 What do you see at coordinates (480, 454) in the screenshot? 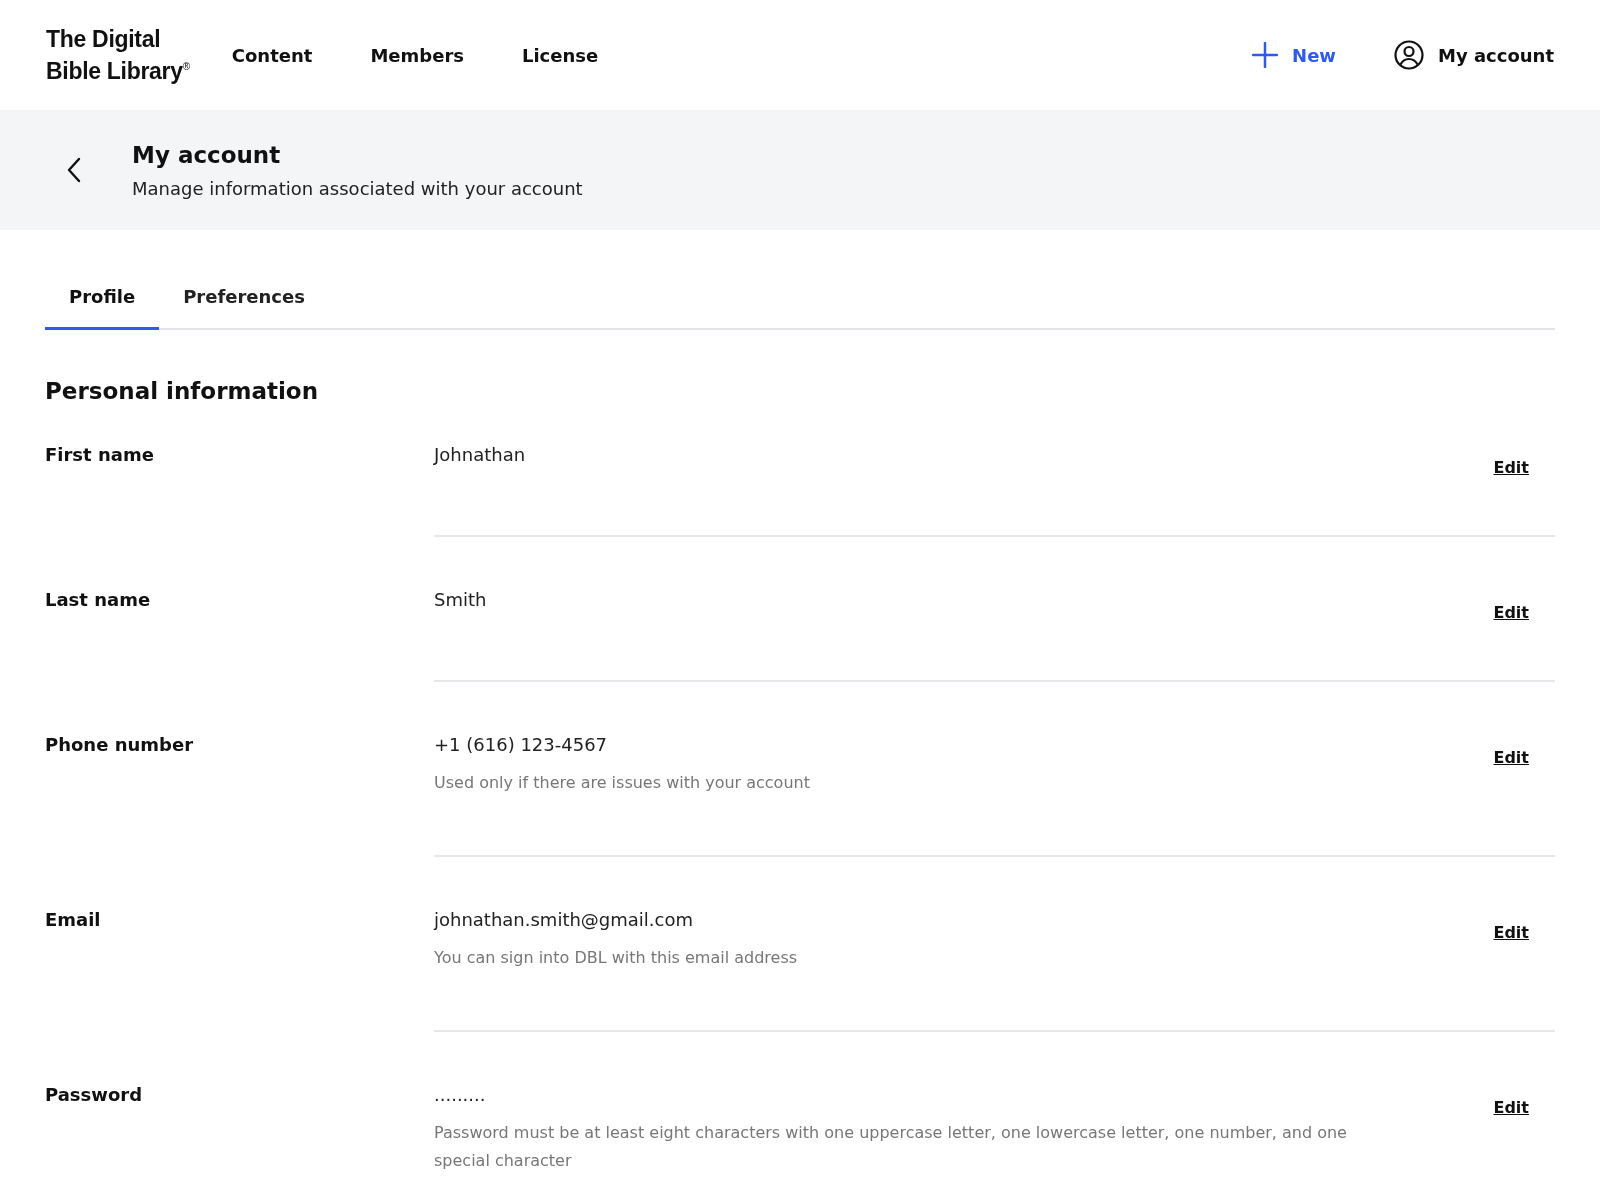
I see `field-value: Johnathan` at bounding box center [480, 454].